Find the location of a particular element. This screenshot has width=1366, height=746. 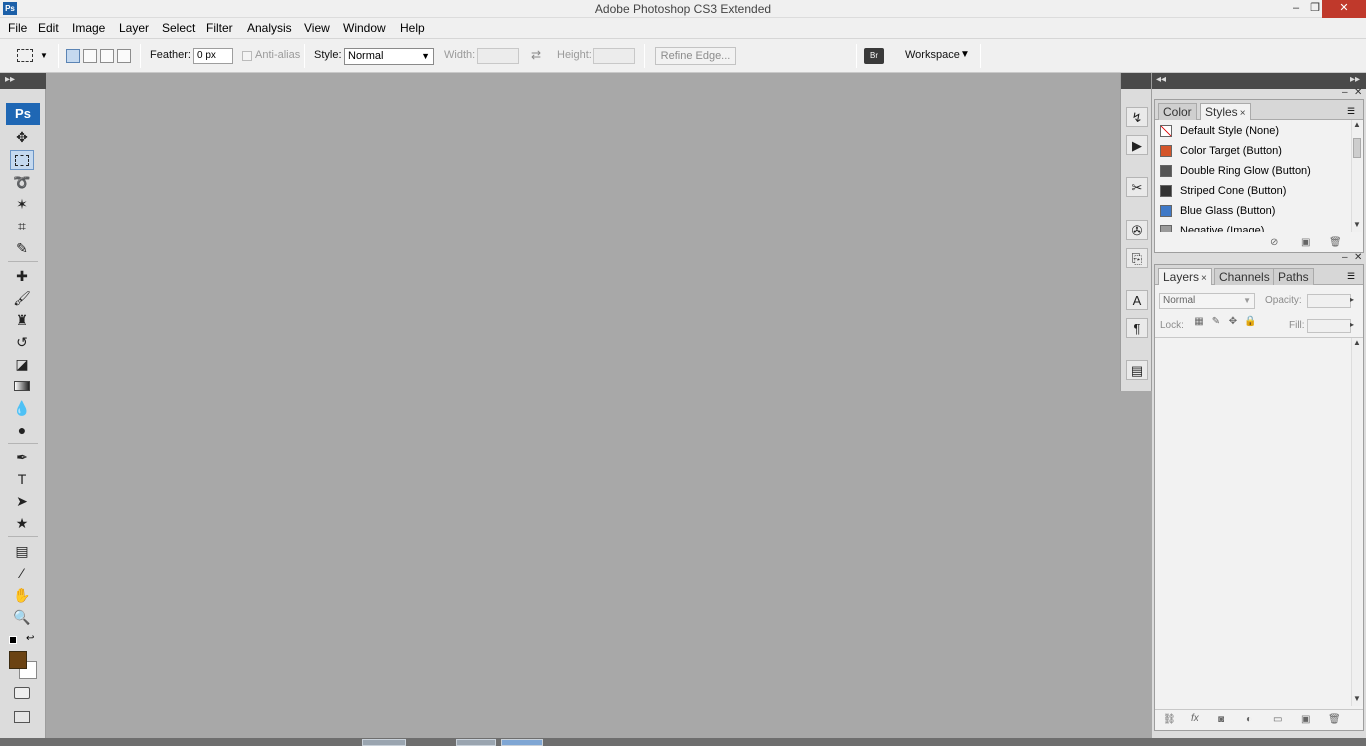

subtract-from-selection-button is located at coordinates (107, 56).